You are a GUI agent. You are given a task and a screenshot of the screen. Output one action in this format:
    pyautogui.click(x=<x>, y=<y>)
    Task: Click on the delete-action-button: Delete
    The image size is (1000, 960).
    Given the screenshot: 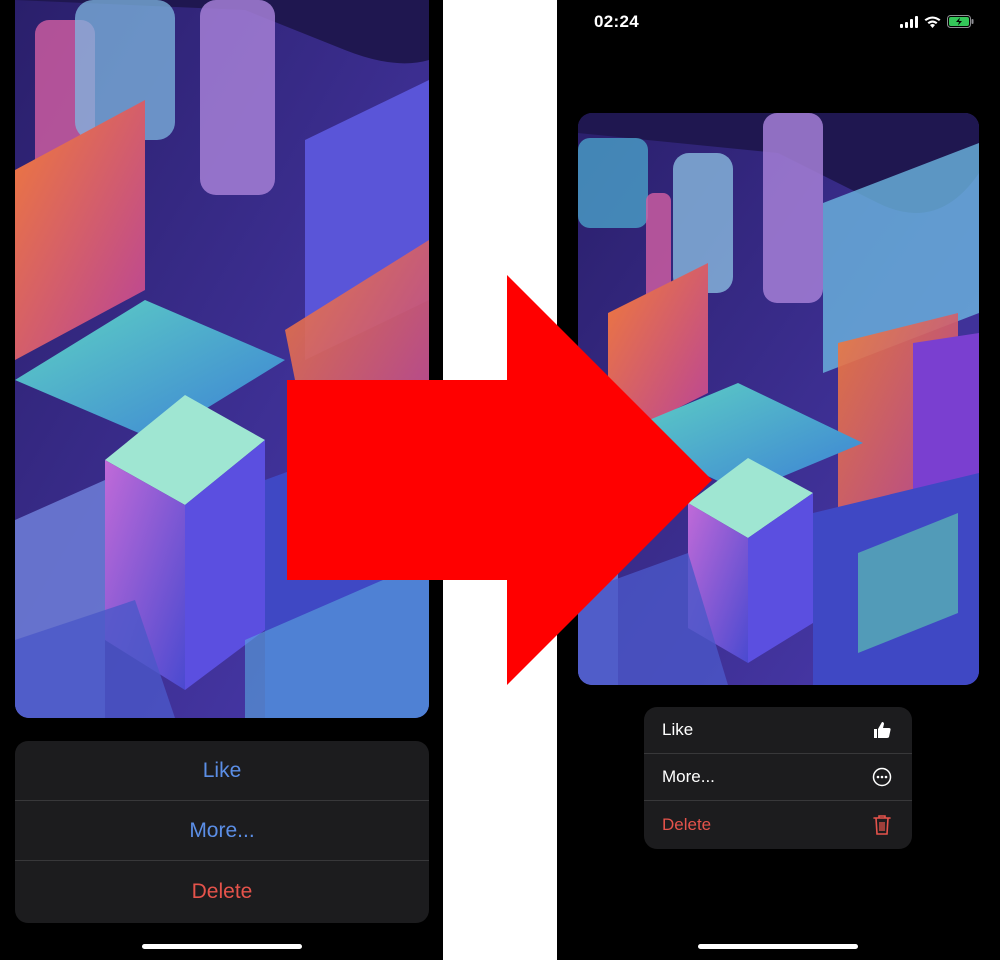 What is the action you would take?
    pyautogui.click(x=222, y=892)
    